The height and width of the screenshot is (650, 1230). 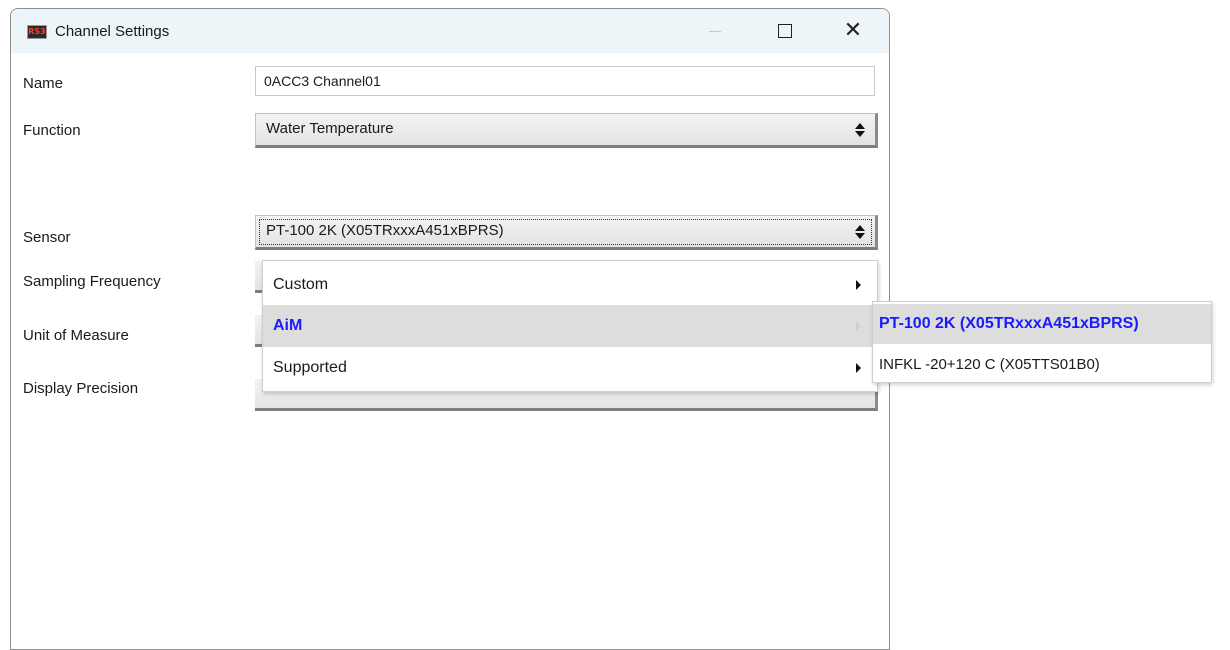 I want to click on menu-item-label: AiM, so click(x=288, y=325).